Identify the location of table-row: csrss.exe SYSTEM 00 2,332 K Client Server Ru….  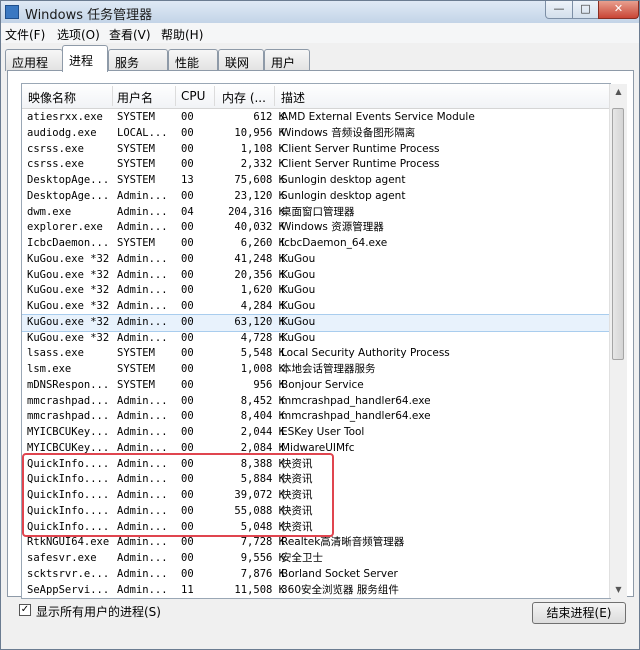
(316, 165).